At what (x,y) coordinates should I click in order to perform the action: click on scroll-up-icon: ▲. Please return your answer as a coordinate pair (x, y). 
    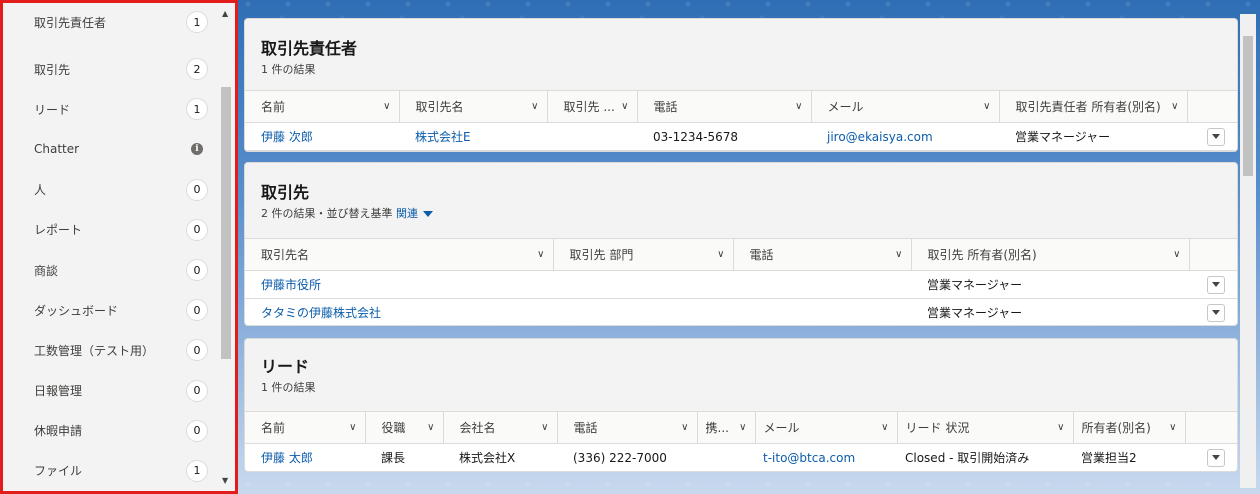
    Looking at the image, I should click on (225, 13).